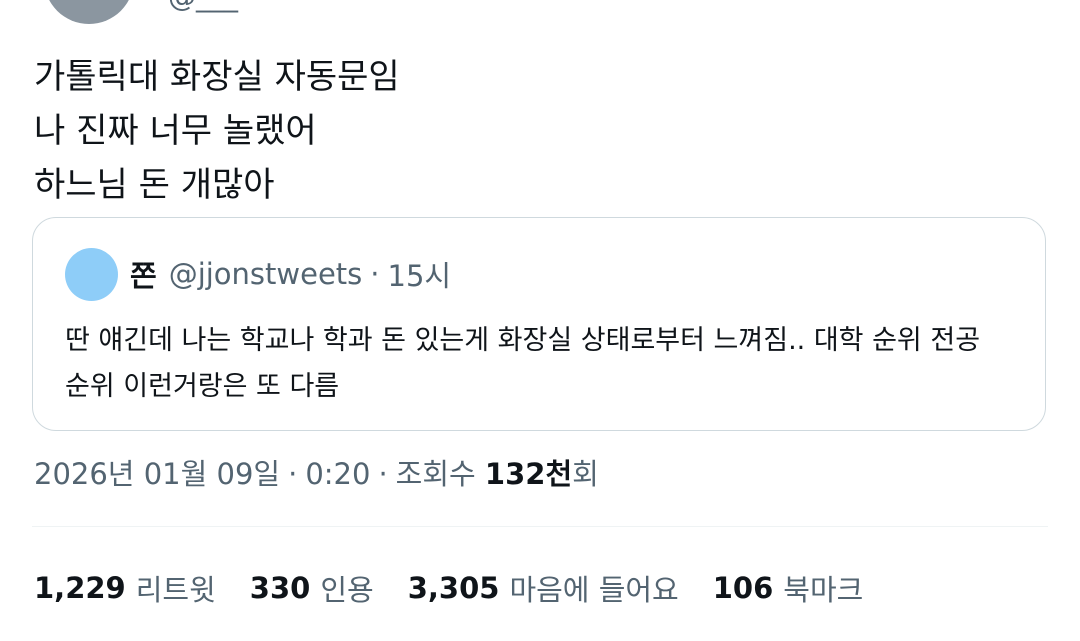 The height and width of the screenshot is (641, 1080). Describe the element at coordinates (175, 590) in the screenshot. I see `retweets-label: 리트윗` at that location.